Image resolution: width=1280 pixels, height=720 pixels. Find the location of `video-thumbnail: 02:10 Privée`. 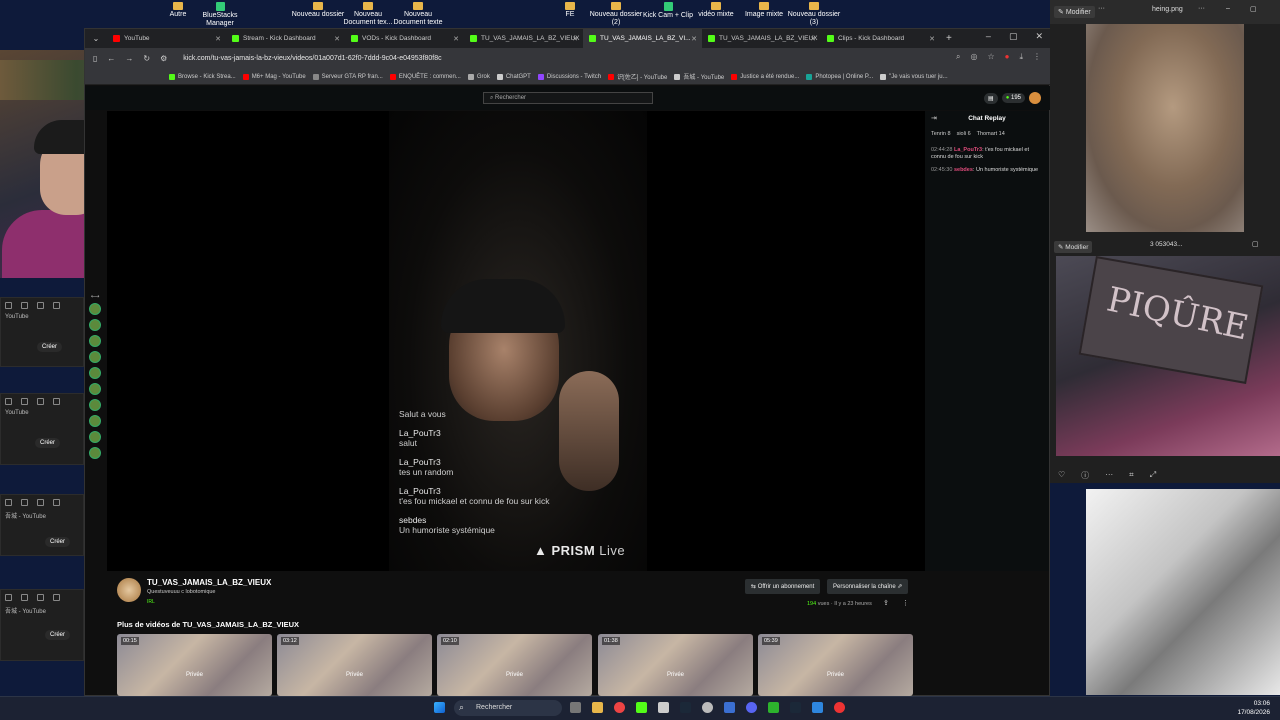

video-thumbnail: 02:10 Privée is located at coordinates (514, 665).